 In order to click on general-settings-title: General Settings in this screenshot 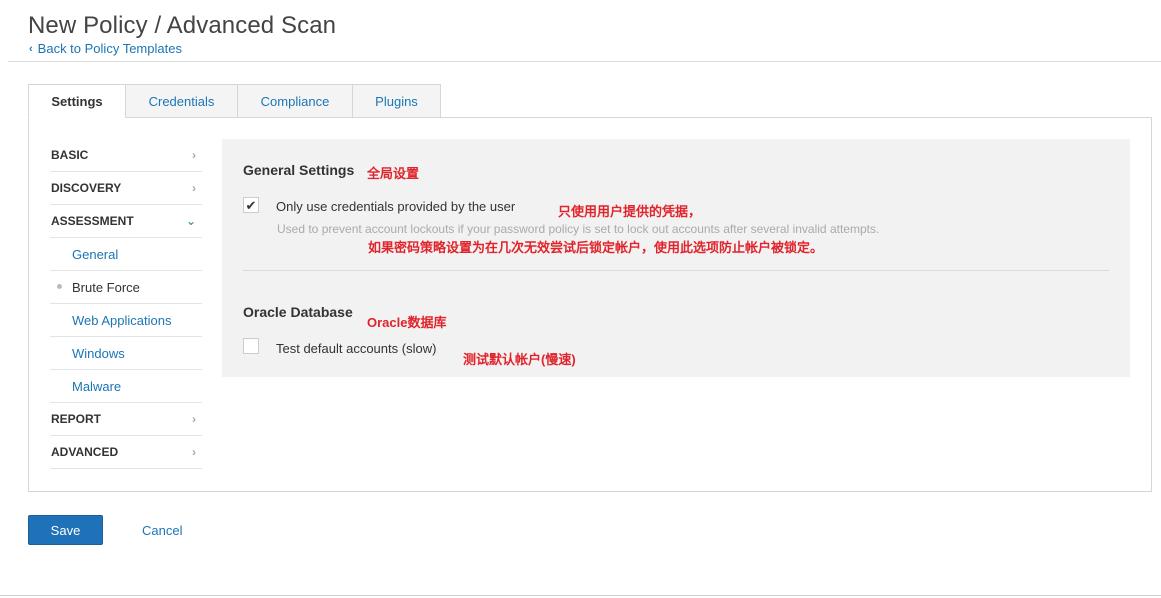, I will do `click(299, 170)`.